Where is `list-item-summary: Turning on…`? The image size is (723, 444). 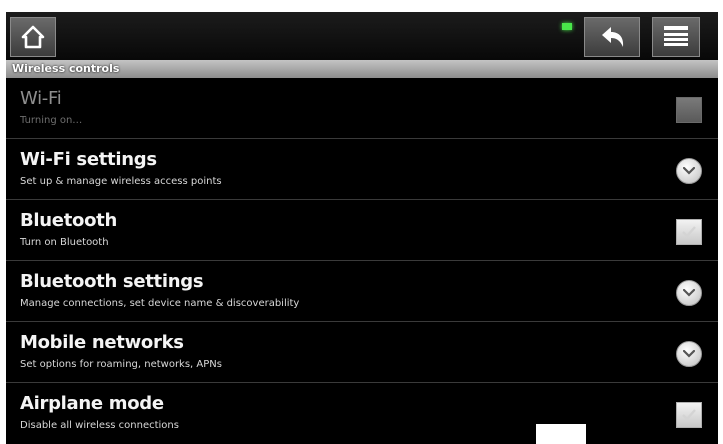 list-item-summary: Turning on… is located at coordinates (51, 120).